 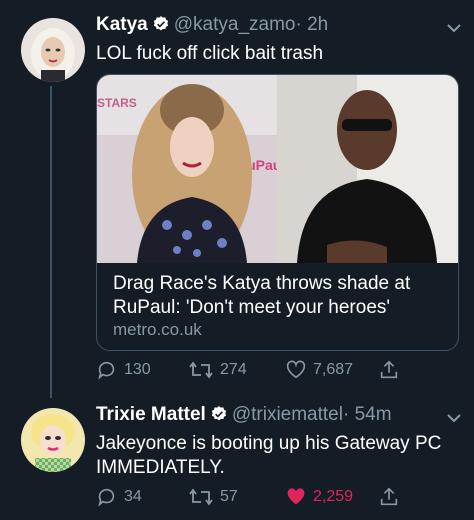 I want to click on reply-button: 34, so click(x=119, y=497).